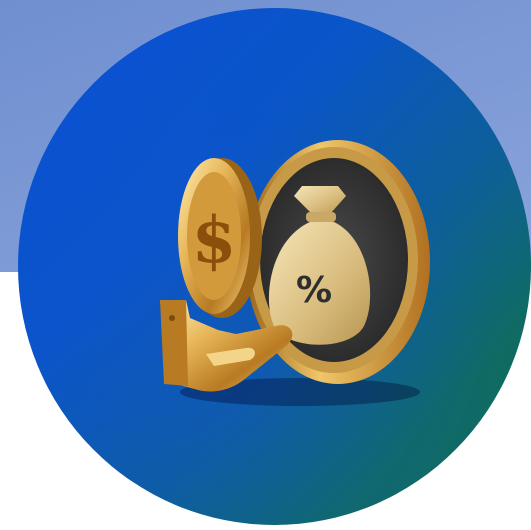 This screenshot has height=530, width=531. What do you see at coordinates (314, 290) in the screenshot?
I see `percent-symbol: %` at bounding box center [314, 290].